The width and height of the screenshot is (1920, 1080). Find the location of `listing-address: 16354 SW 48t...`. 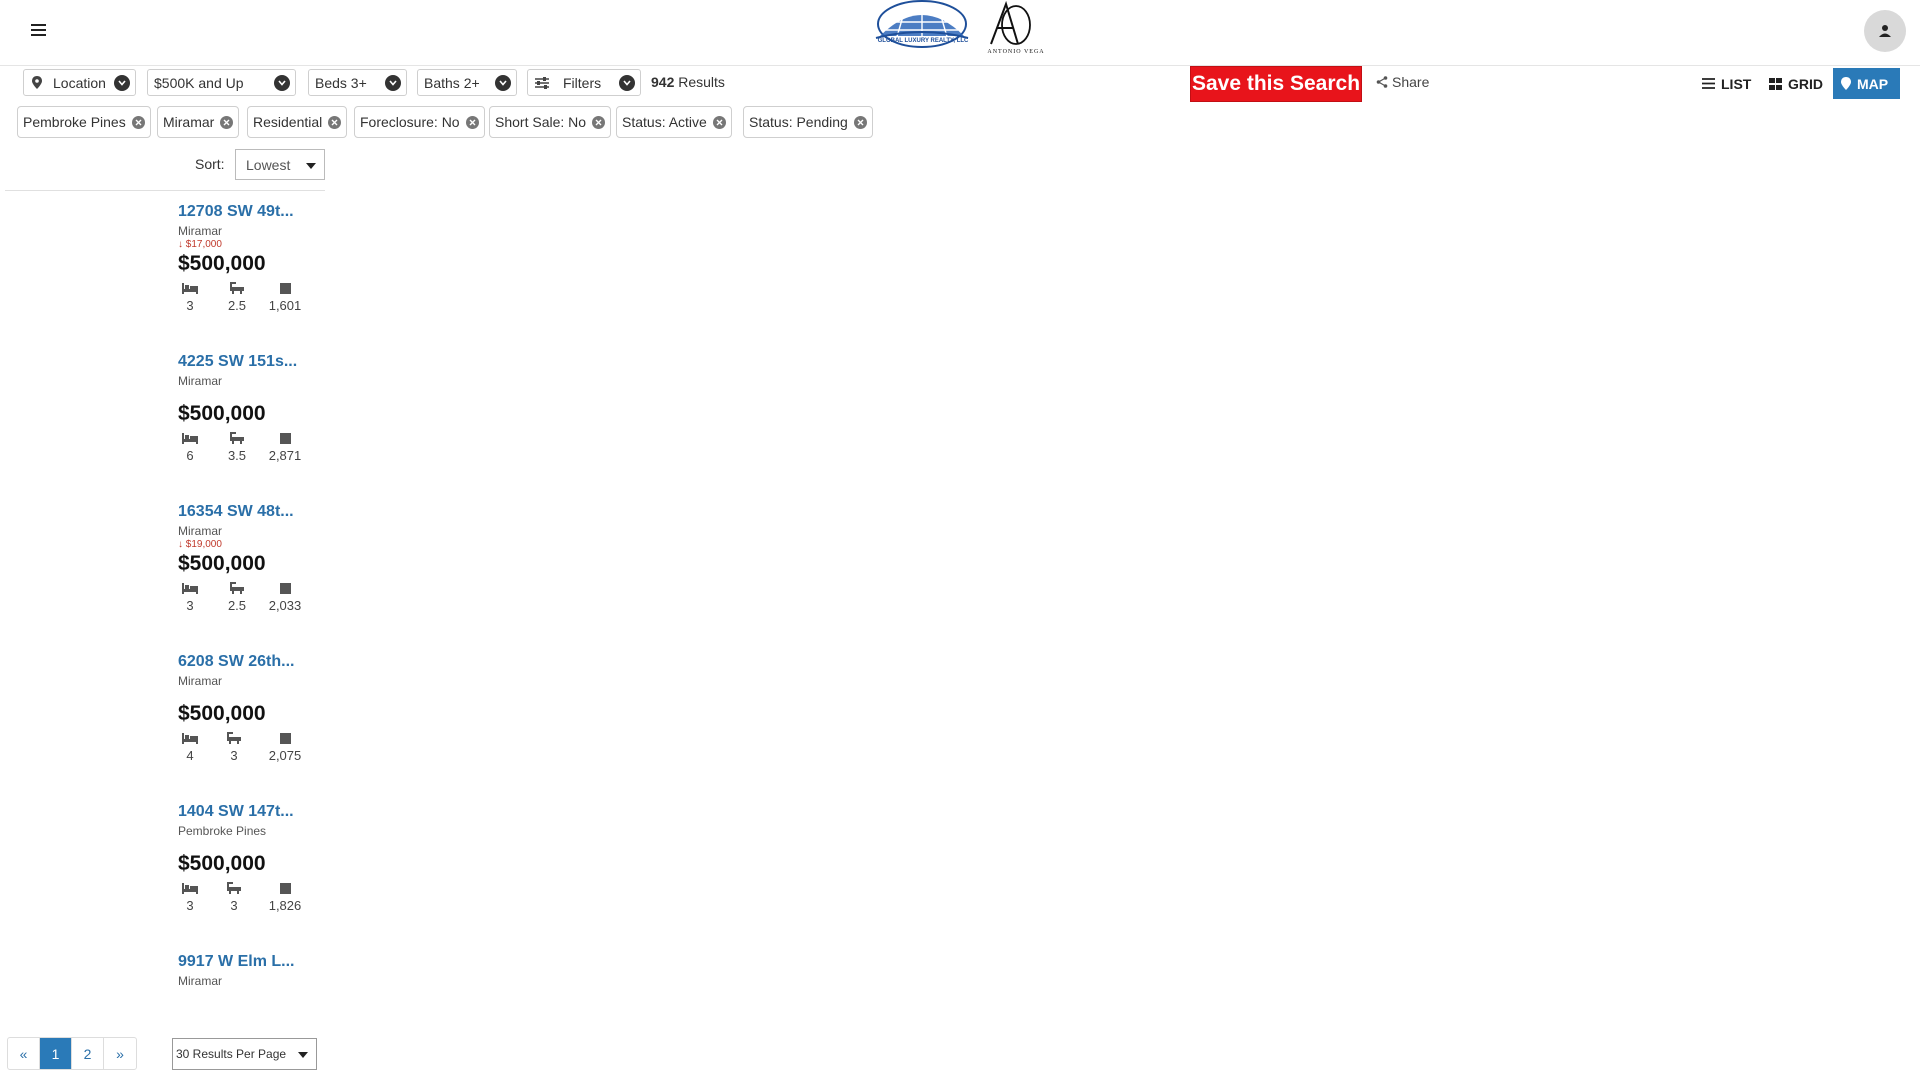

listing-address: 16354 SW 48t... is located at coordinates (253, 512).